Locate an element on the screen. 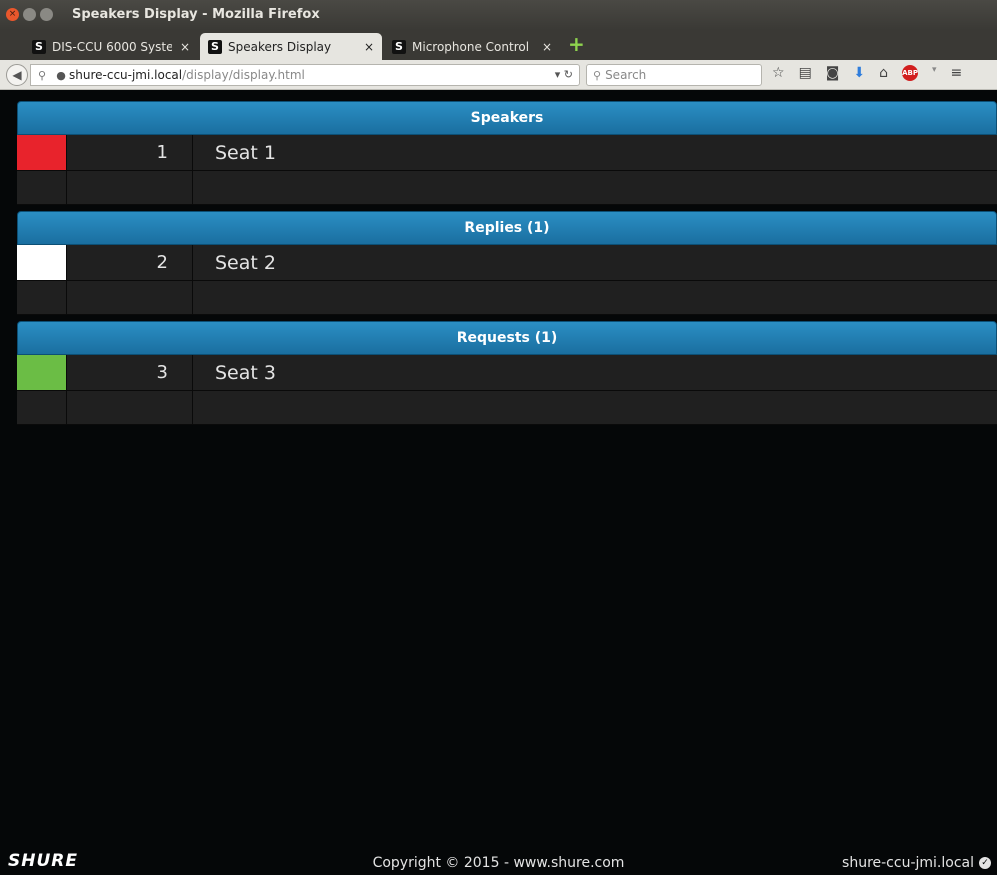  window-title: Speakers Display - Mozilla Firefox is located at coordinates (196, 14).